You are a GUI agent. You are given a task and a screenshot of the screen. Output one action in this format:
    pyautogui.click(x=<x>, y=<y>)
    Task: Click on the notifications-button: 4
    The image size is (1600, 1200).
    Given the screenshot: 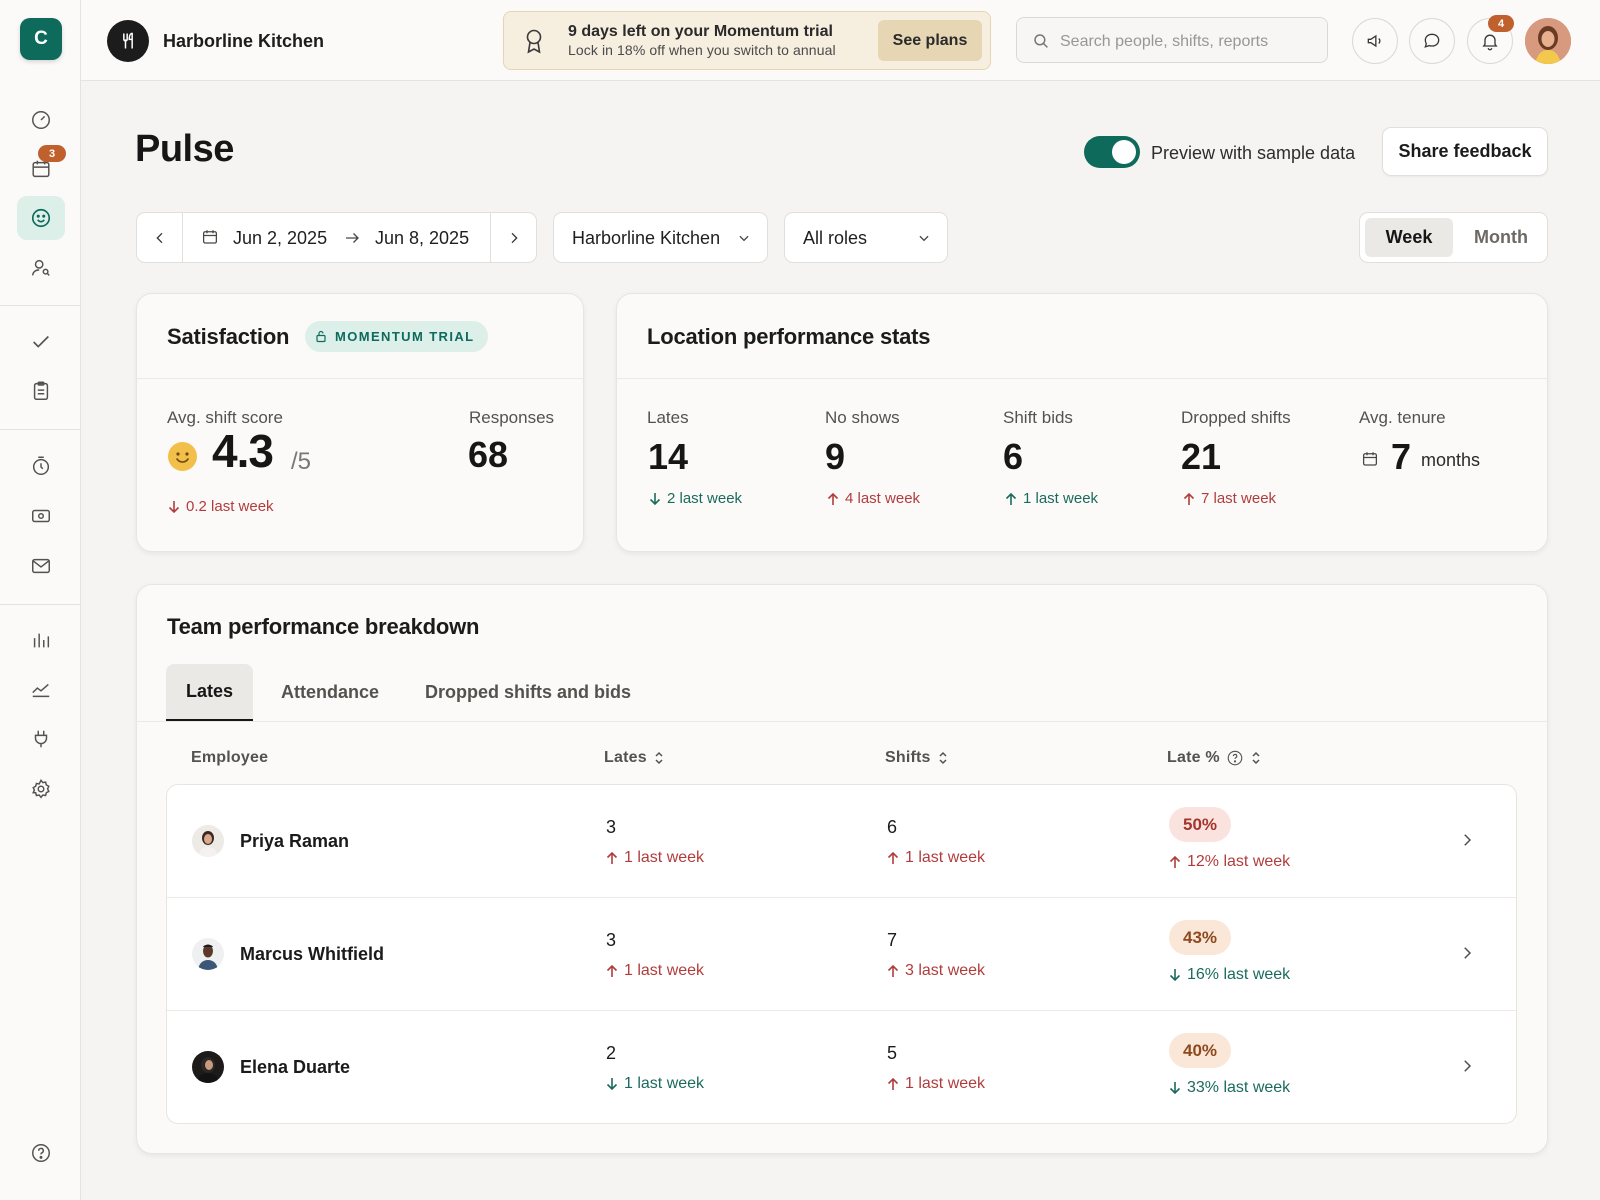 What is the action you would take?
    pyautogui.click(x=1490, y=39)
    